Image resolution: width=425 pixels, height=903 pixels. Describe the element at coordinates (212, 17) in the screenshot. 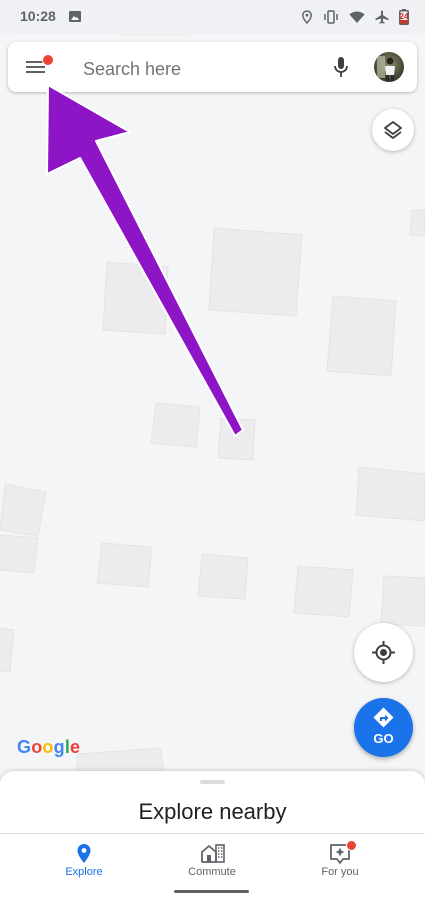

I see `status-bar: 10:28 24` at that location.